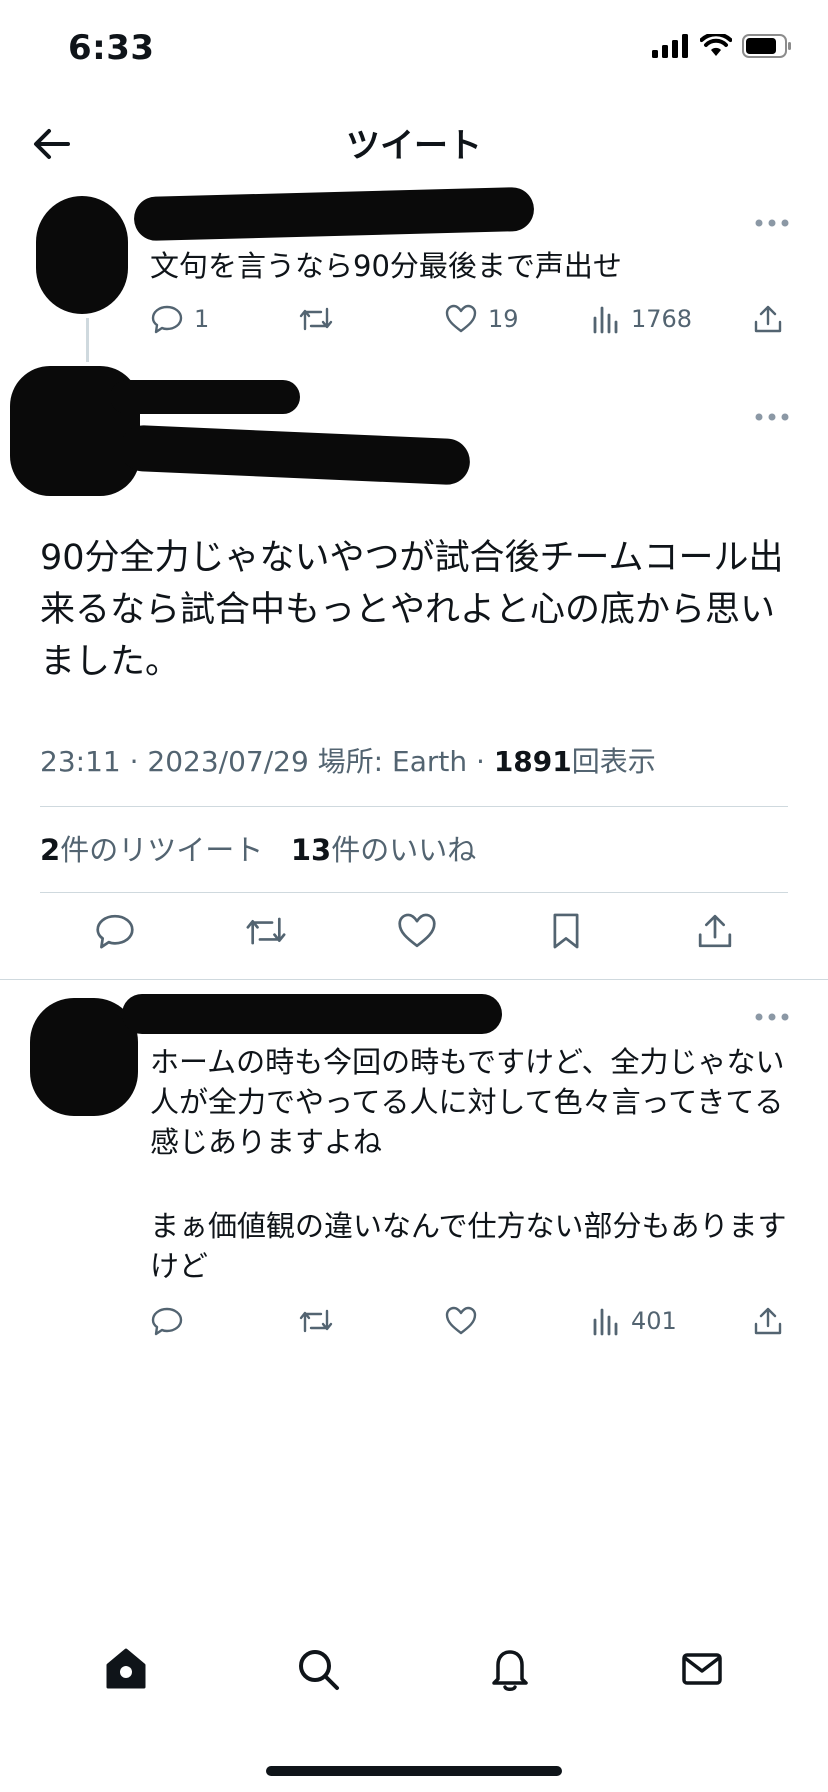  I want to click on author-name-redacted, so click(334, 214).